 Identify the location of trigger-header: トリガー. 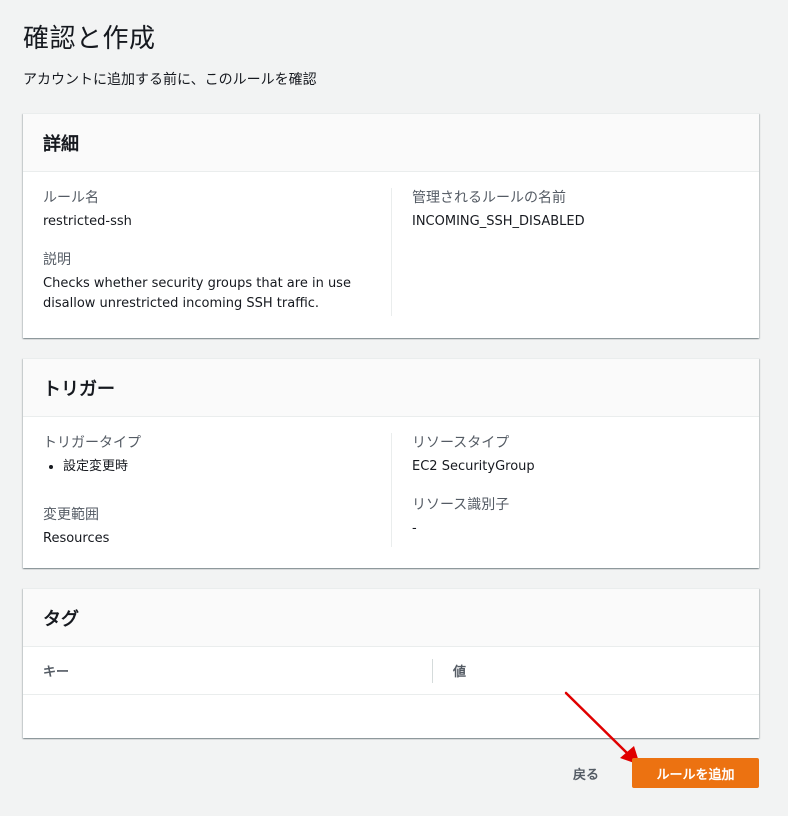
(391, 388).